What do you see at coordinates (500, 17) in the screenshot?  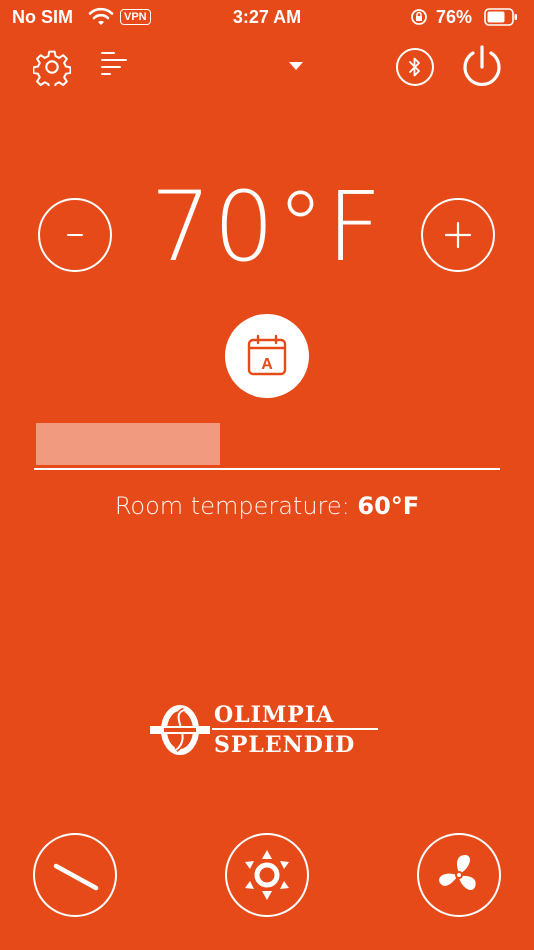 I see `battery-icon` at bounding box center [500, 17].